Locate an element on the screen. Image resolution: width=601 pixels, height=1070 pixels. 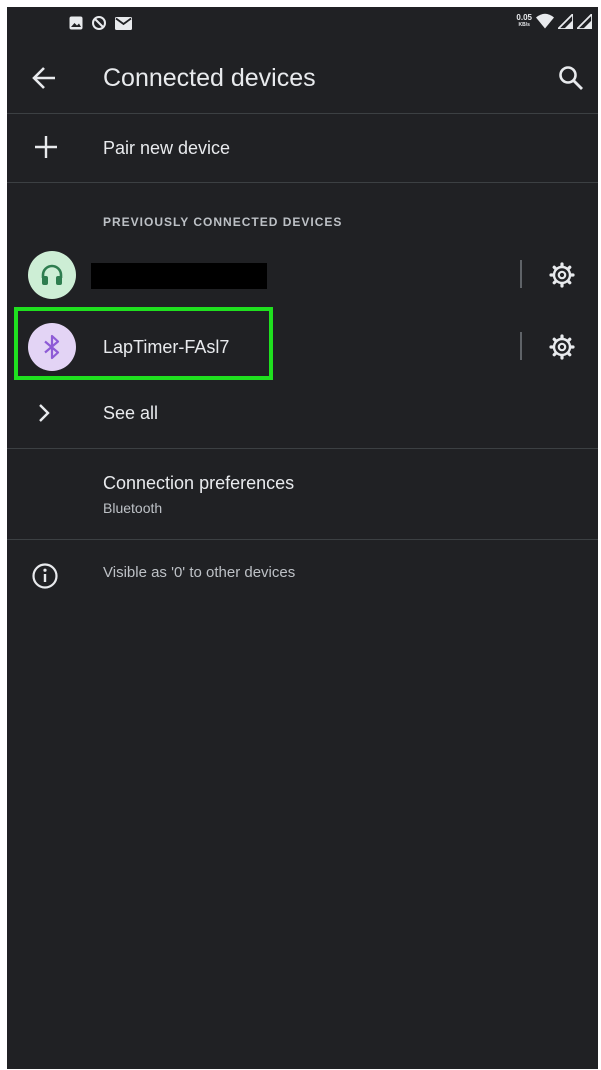
status-right: 0.05 KB/s is located at coordinates (554, 21).